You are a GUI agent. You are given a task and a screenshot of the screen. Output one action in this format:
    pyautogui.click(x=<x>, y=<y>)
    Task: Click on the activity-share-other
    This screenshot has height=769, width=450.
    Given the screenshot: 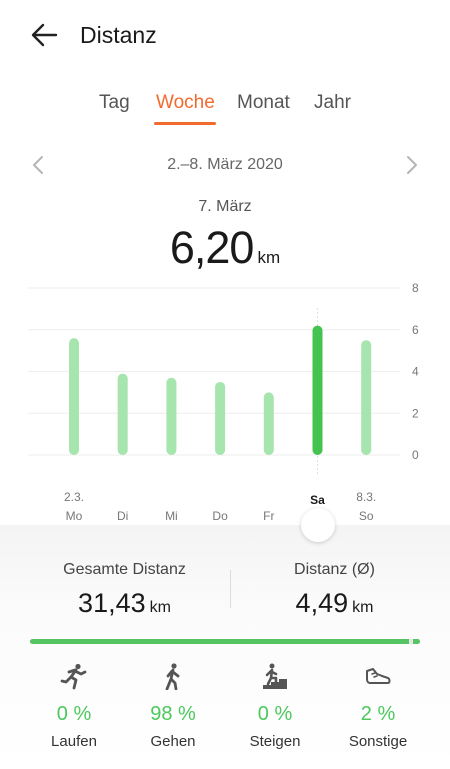 What is the action you would take?
    pyautogui.click(x=416, y=641)
    